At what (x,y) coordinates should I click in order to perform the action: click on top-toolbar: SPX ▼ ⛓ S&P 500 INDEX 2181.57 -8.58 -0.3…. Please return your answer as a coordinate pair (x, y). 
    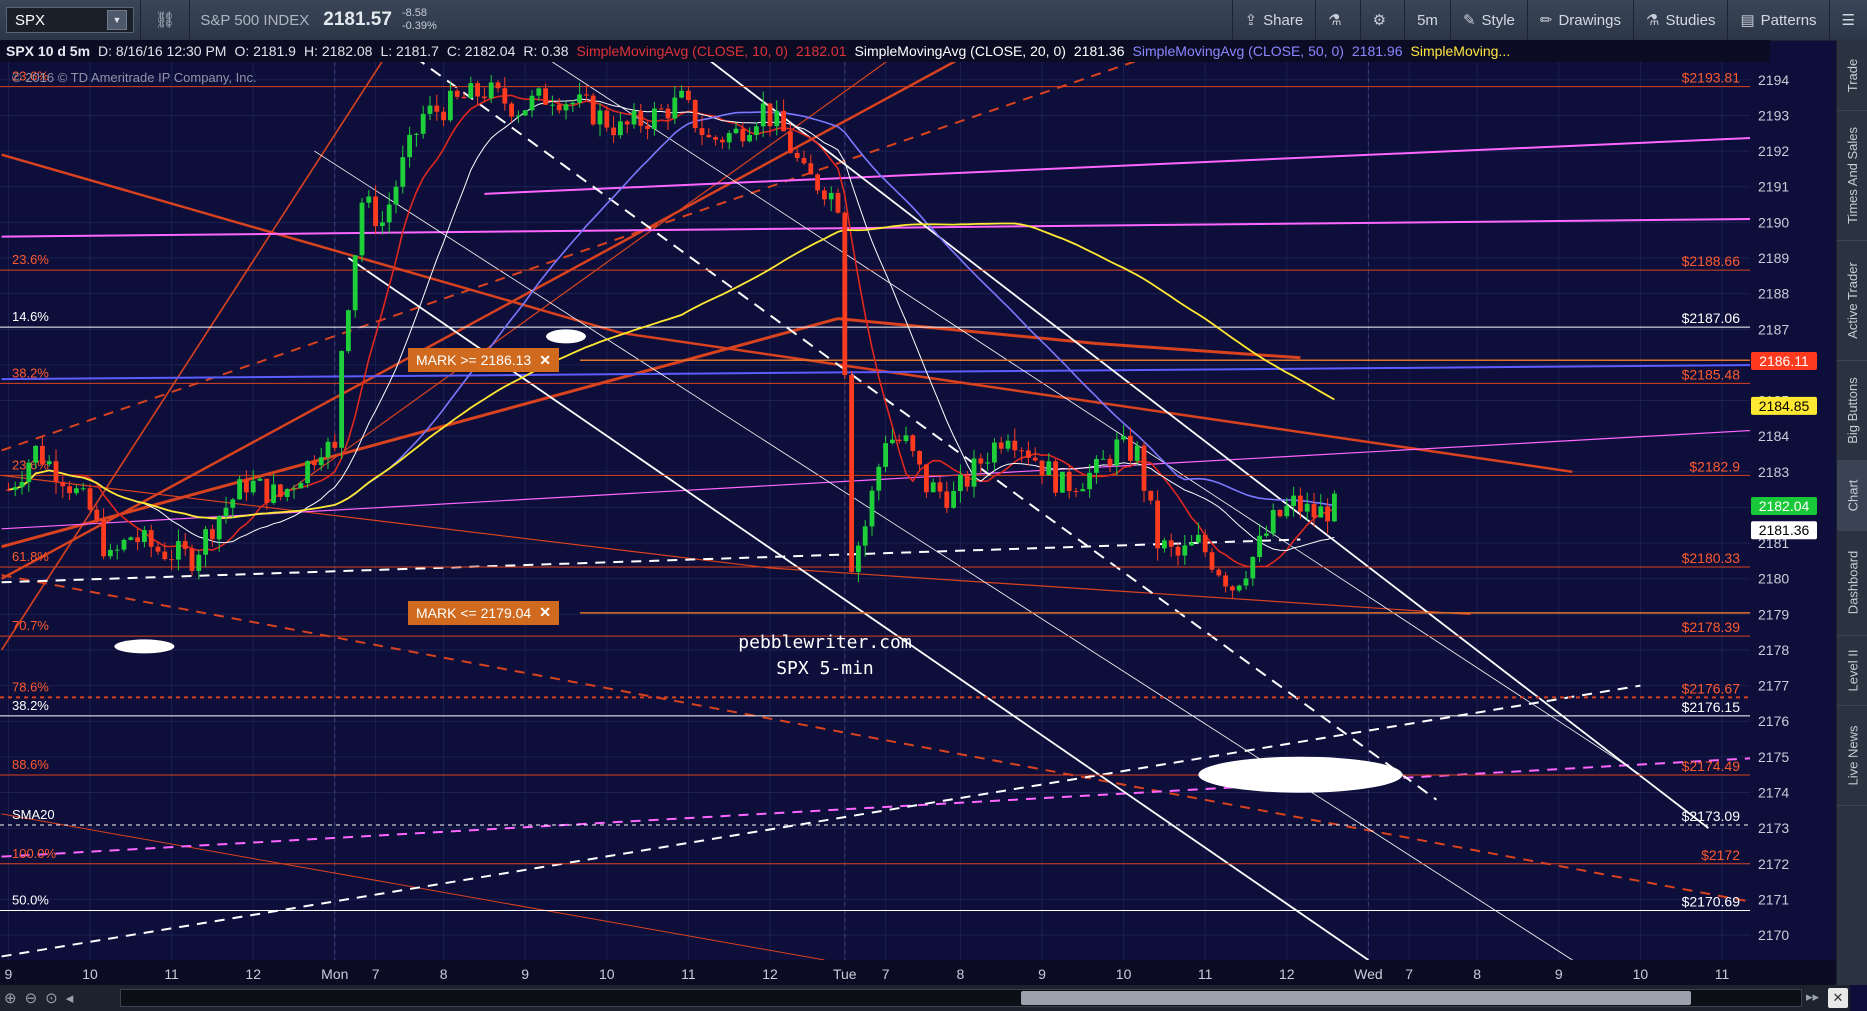
    Looking at the image, I should click on (933, 20).